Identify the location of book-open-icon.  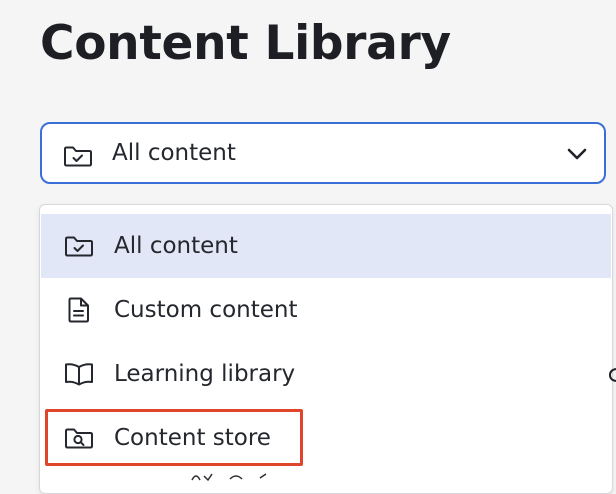
(79, 374).